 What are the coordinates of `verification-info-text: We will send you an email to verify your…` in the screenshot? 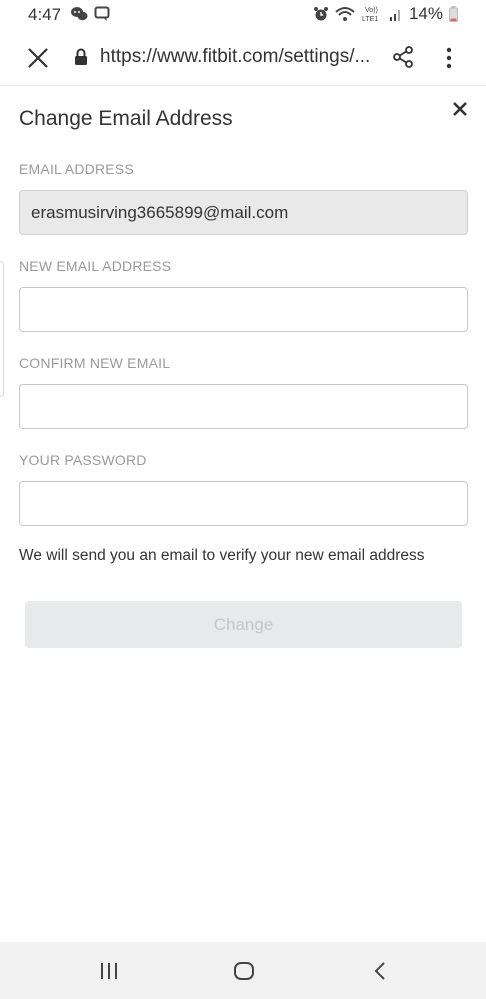 It's located at (222, 555).